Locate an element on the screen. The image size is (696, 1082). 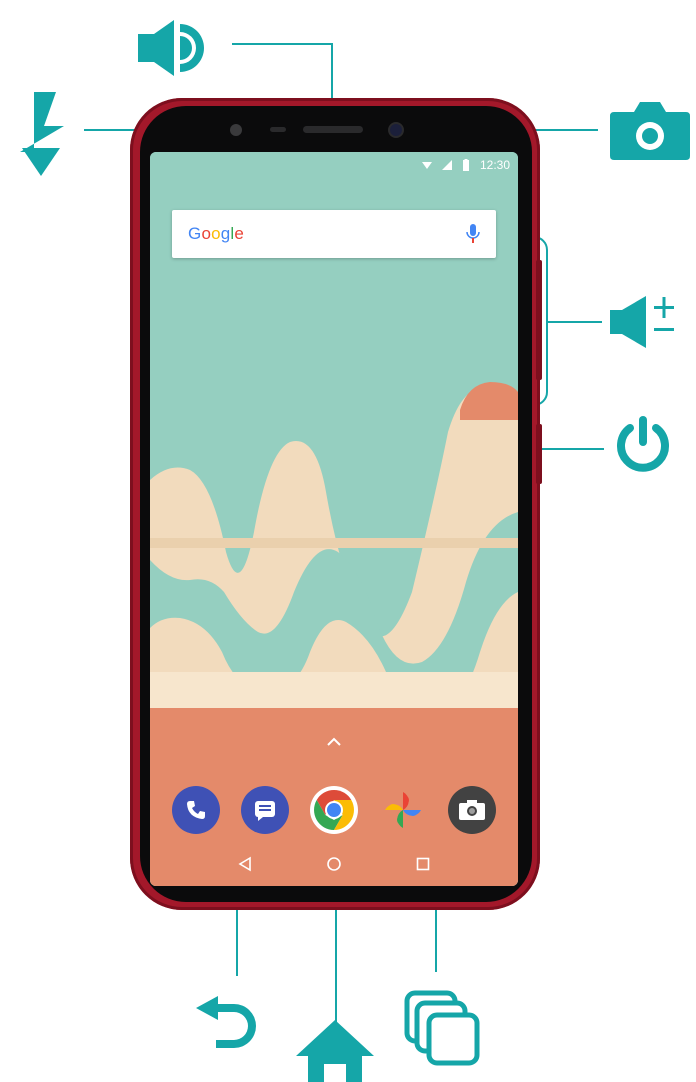
flash-led is located at coordinates (236, 130).